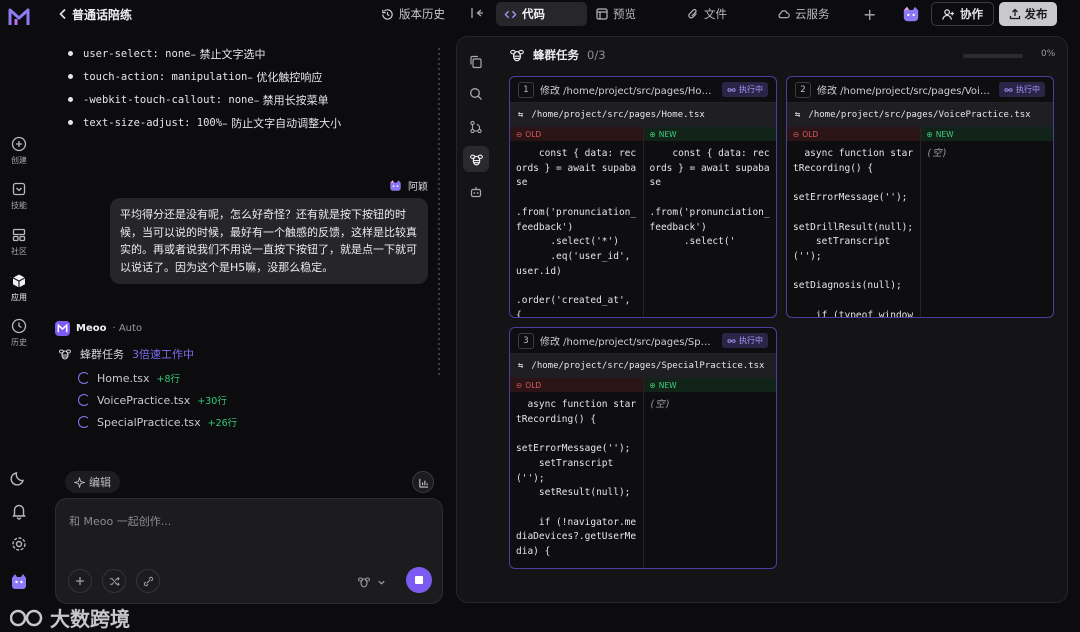  I want to click on copy-tool, so click(476, 62).